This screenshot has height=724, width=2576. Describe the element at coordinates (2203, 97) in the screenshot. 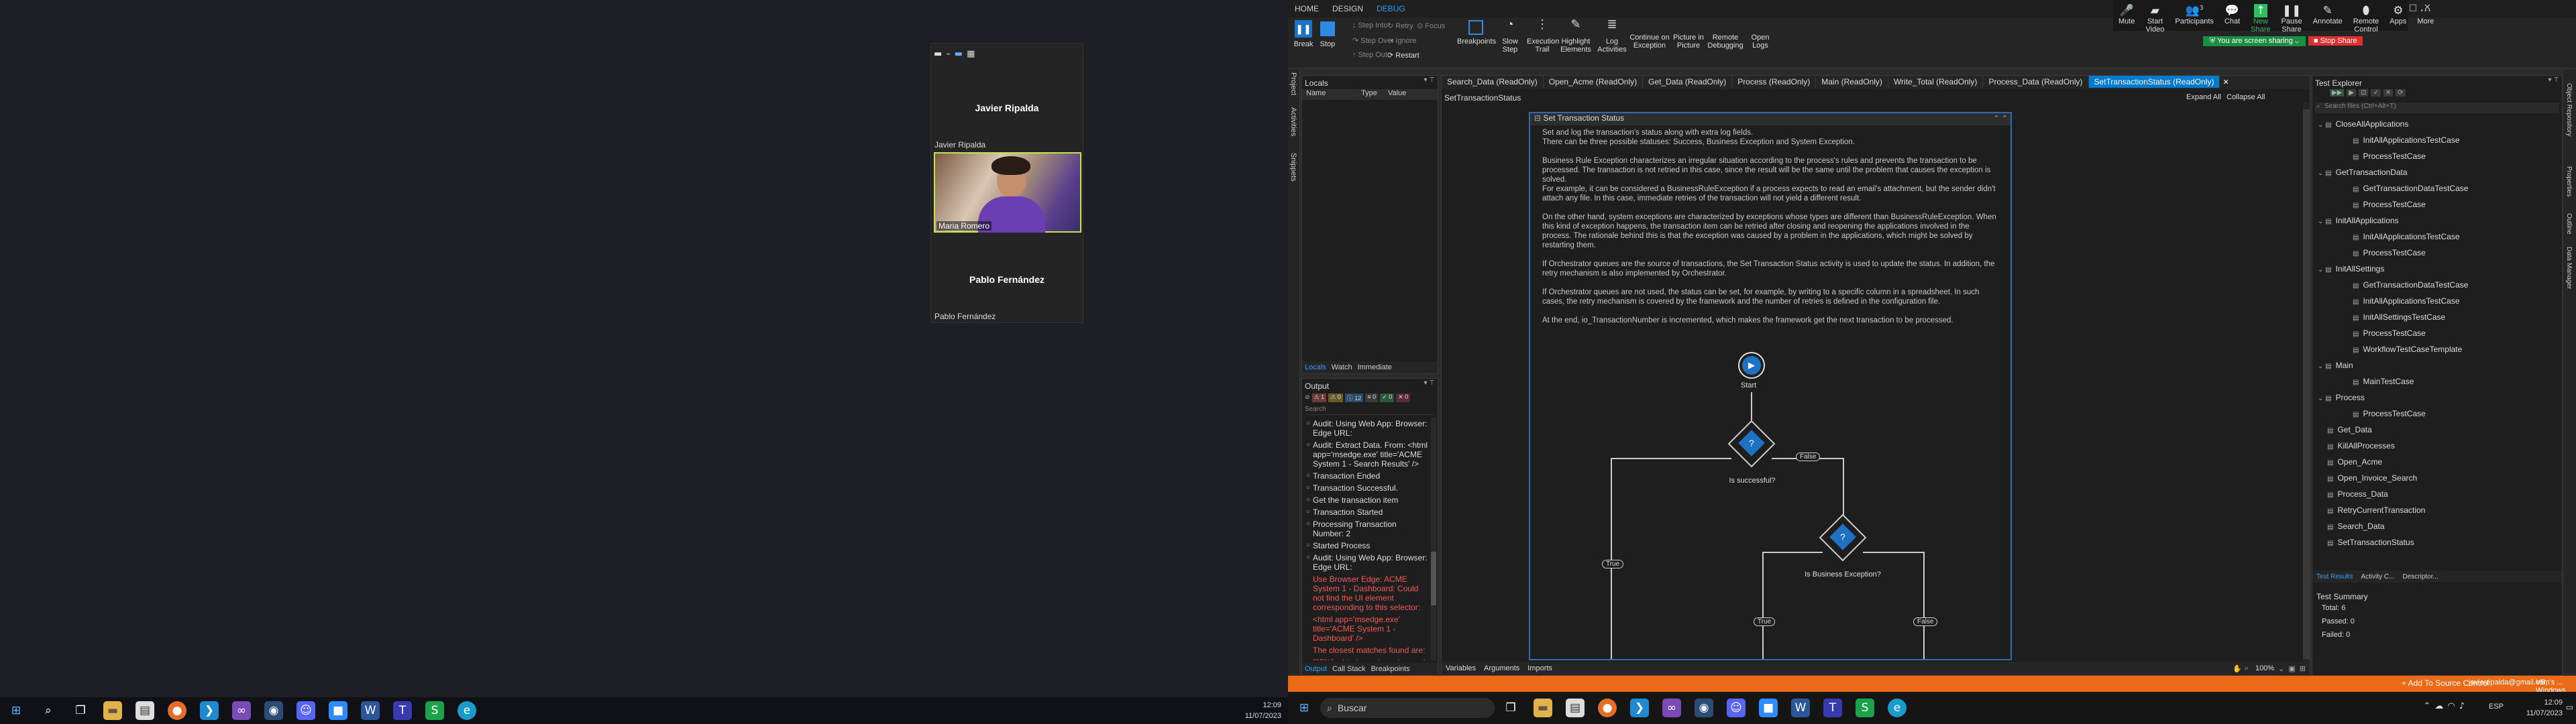

I see `expand-all-link: Expand All` at that location.